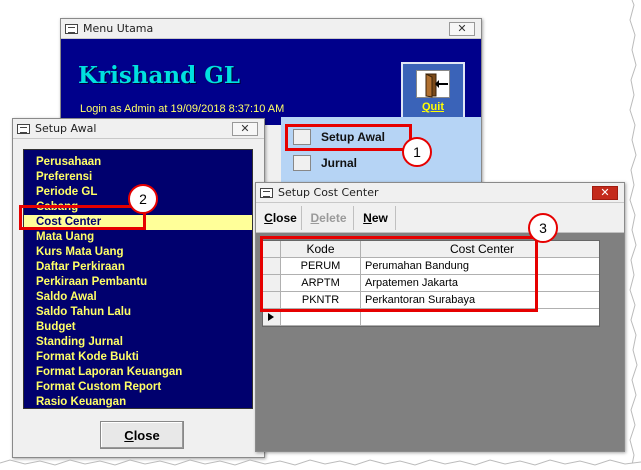 The width and height of the screenshot is (641, 470). What do you see at coordinates (182, 109) in the screenshot?
I see `login-status: Login as Admin at 19/09/2018 8:37:10 AM` at bounding box center [182, 109].